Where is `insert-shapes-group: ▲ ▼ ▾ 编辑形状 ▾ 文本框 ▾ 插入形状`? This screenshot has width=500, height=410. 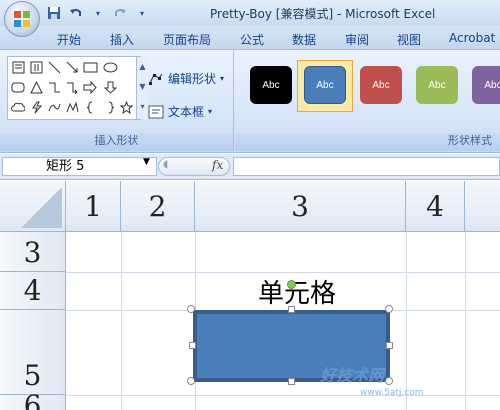
insert-shapes-group: ▲ ▼ ▾ 编辑形状 ▾ 文本框 ▾ 插入形状 is located at coordinates (117, 100).